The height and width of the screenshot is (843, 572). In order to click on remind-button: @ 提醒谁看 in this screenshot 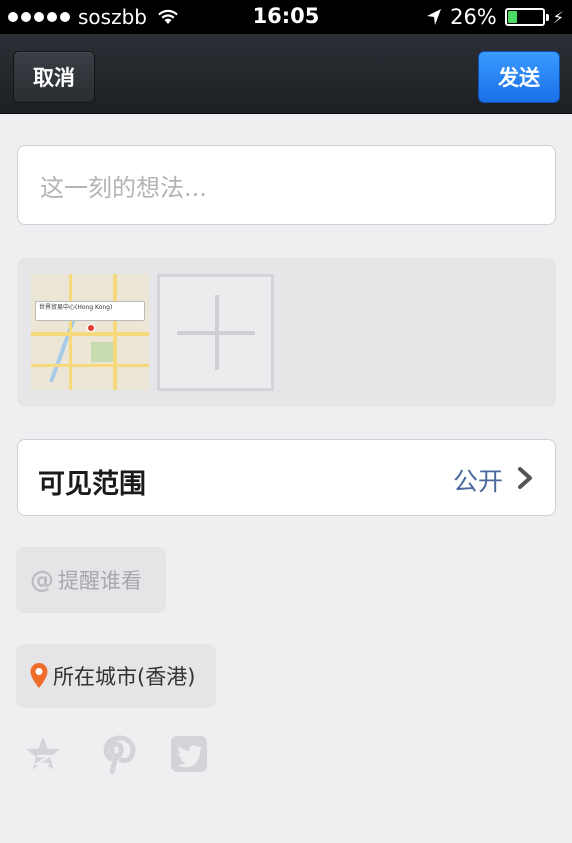, I will do `click(91, 580)`.